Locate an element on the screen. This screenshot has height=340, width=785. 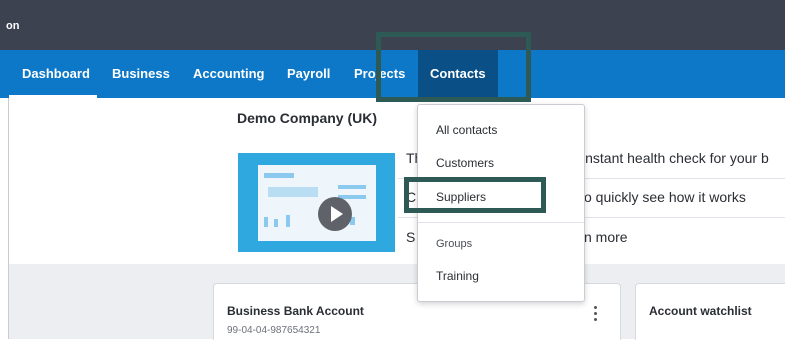
more-options-icon is located at coordinates (595, 315).